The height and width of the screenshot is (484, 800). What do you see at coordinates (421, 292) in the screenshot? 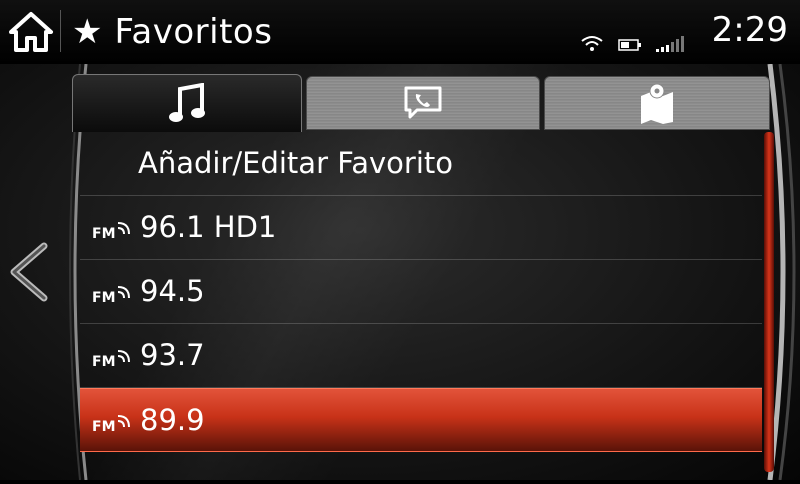
I see `favorite-item: FM 94.5` at bounding box center [421, 292].